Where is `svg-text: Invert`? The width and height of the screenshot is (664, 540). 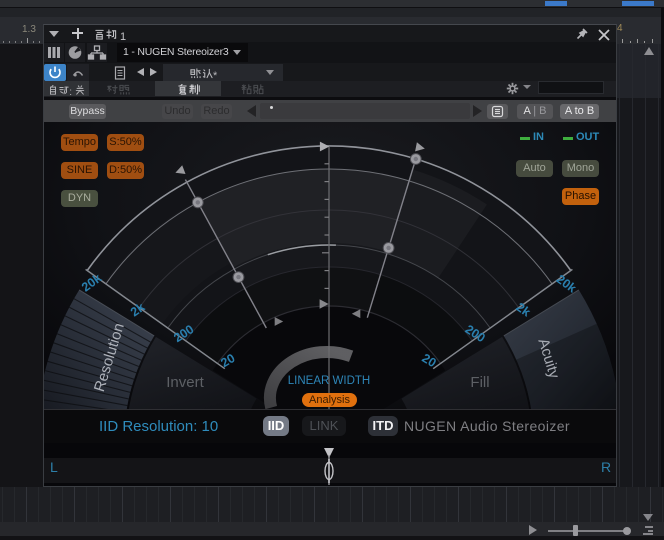
svg-text: Invert is located at coordinates (185, 382).